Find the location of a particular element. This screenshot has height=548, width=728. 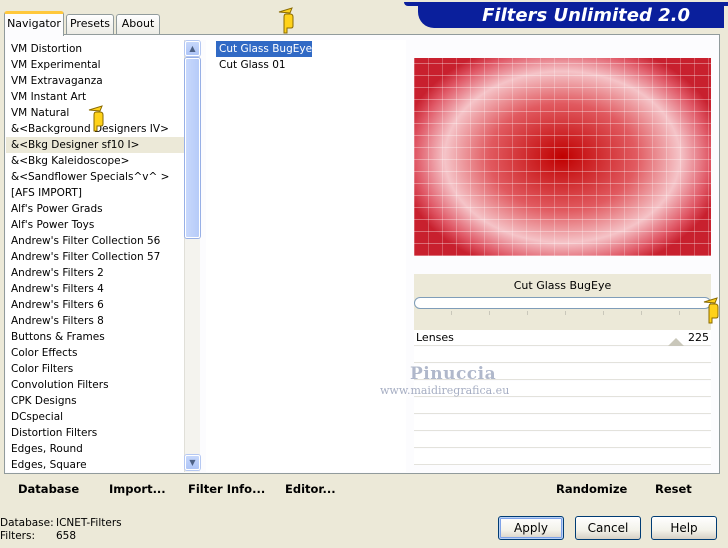

param-thumb is located at coordinates (676, 342).